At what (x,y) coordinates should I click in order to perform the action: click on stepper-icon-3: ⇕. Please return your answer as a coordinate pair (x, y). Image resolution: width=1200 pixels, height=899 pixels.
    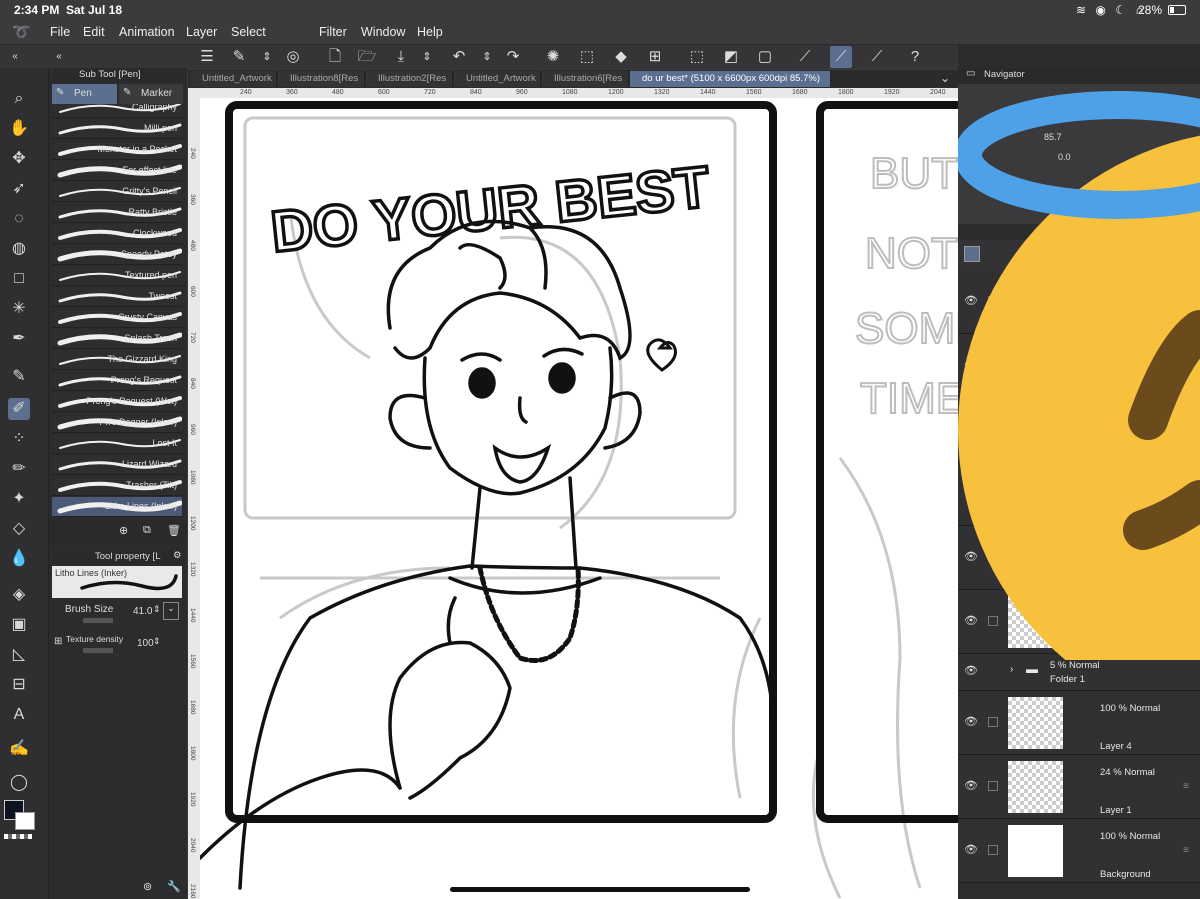
    Looking at the image, I should click on (487, 57).